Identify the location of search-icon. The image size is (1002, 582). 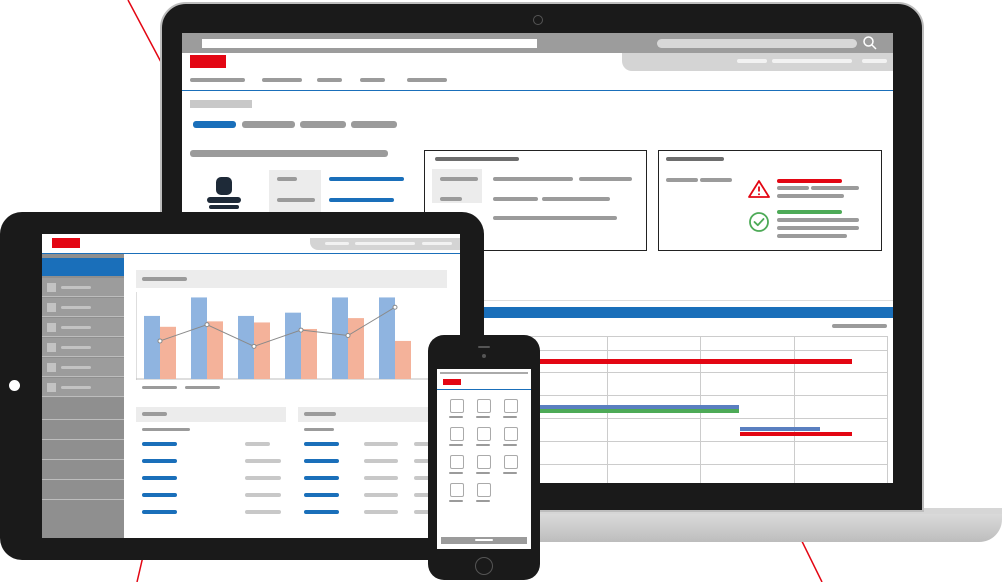
(870, 43).